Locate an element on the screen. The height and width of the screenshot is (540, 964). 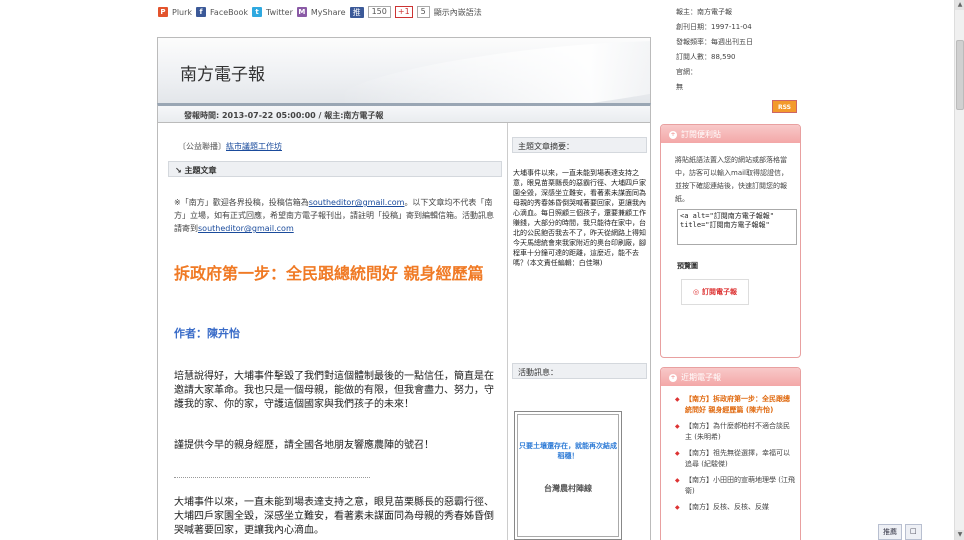
gplus-button: +1 is located at coordinates (403, 12).